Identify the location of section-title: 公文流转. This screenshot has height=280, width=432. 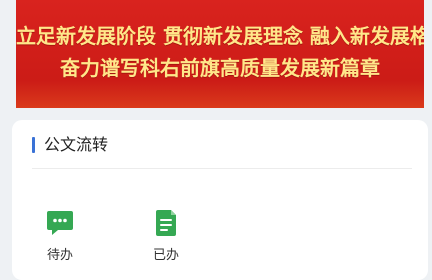
(76, 144).